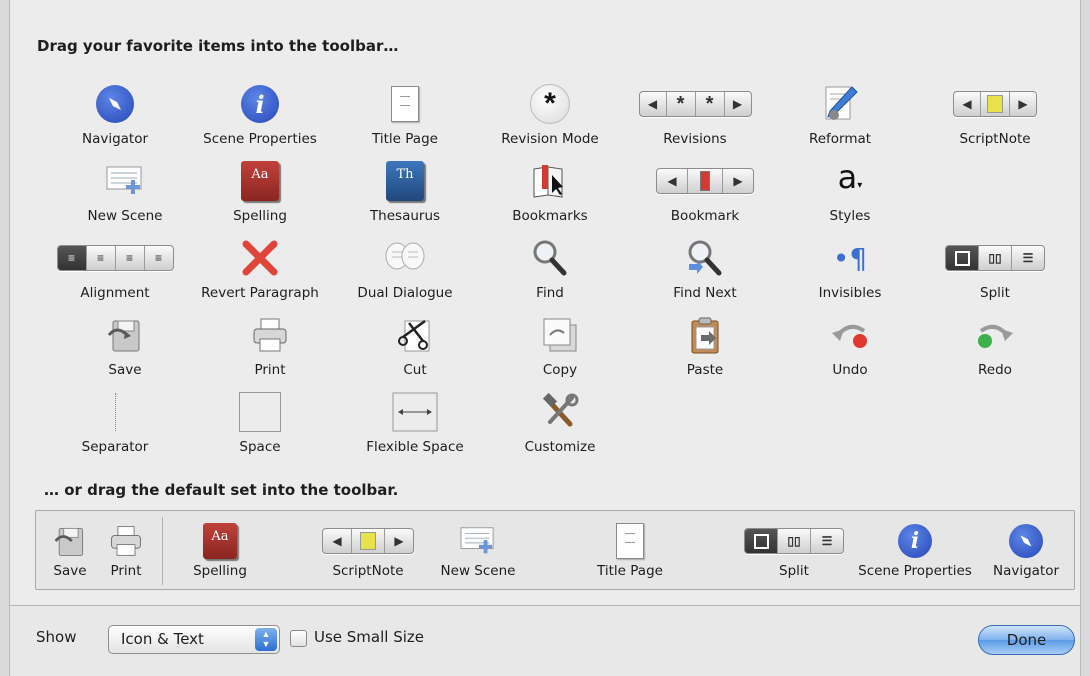 Image resolution: width=1090 pixels, height=676 pixels. Describe the element at coordinates (550, 139) in the screenshot. I see `item-label: Revision Mode` at that location.